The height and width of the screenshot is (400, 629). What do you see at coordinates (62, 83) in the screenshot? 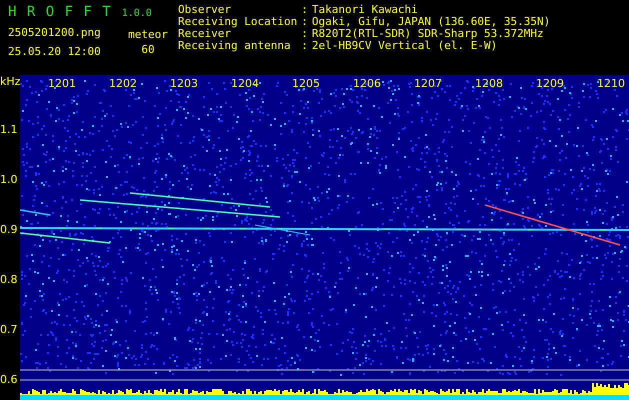
I see `axis-tick-label: 1201` at bounding box center [62, 83].